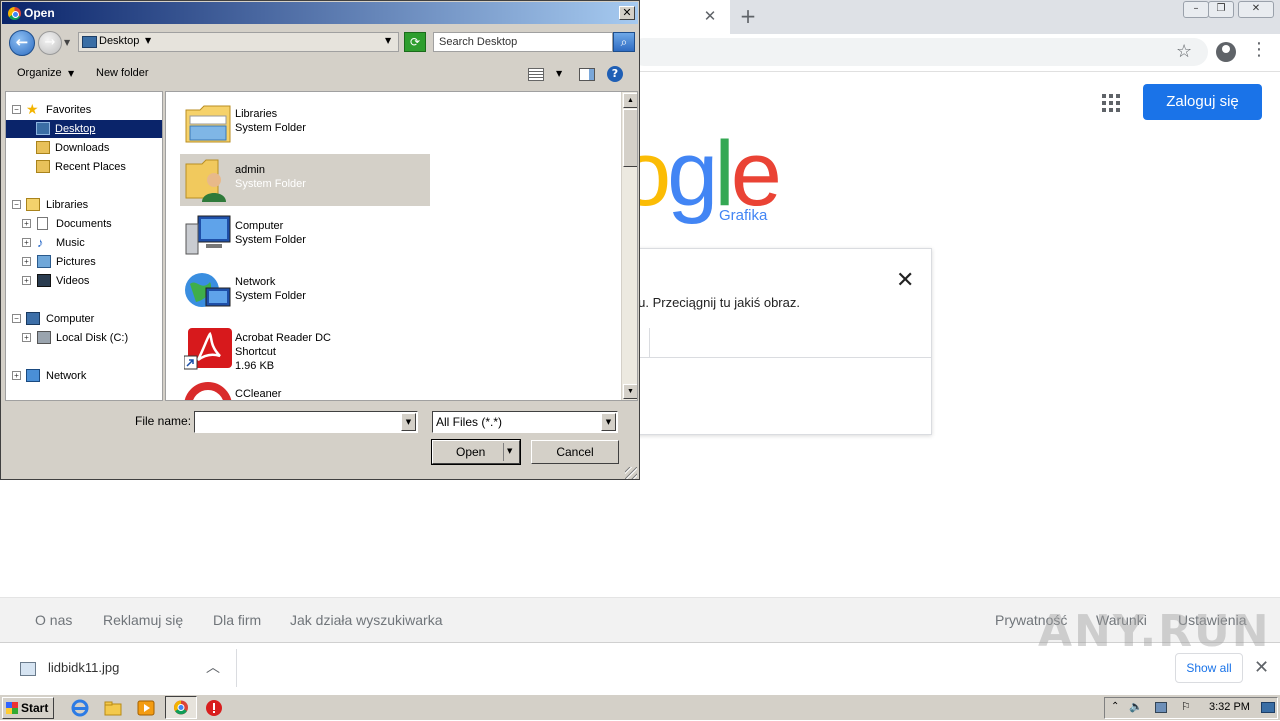 This screenshot has height=721, width=1280. I want to click on bookmark-star-icon: ☆, so click(1184, 51).